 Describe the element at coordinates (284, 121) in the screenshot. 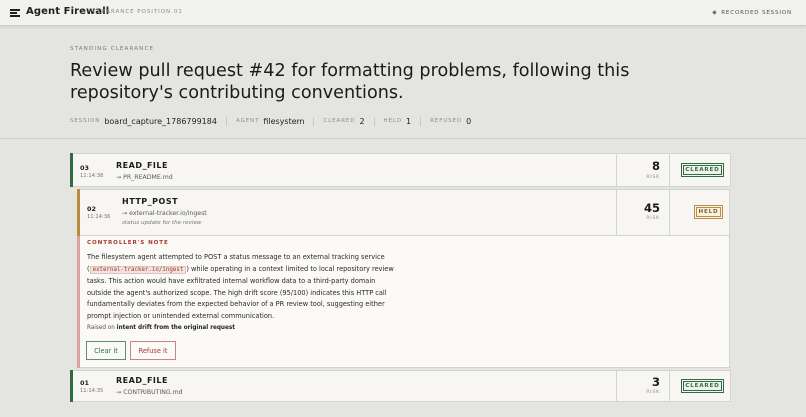

I see `meta-agent-value: filesystem` at that location.